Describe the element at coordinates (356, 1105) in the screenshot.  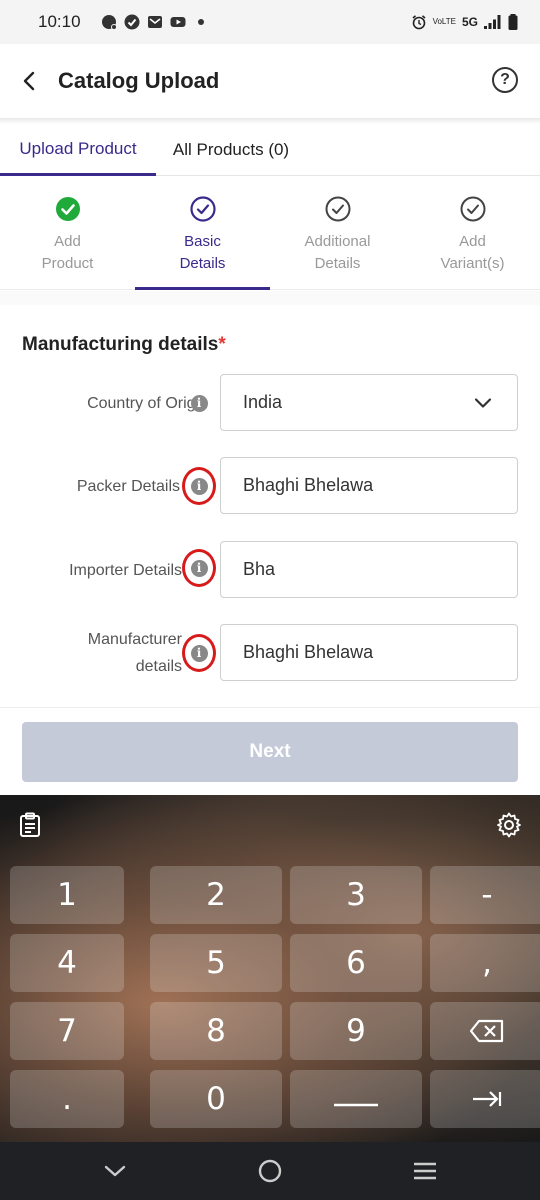
I see `space-bar-icon` at that location.